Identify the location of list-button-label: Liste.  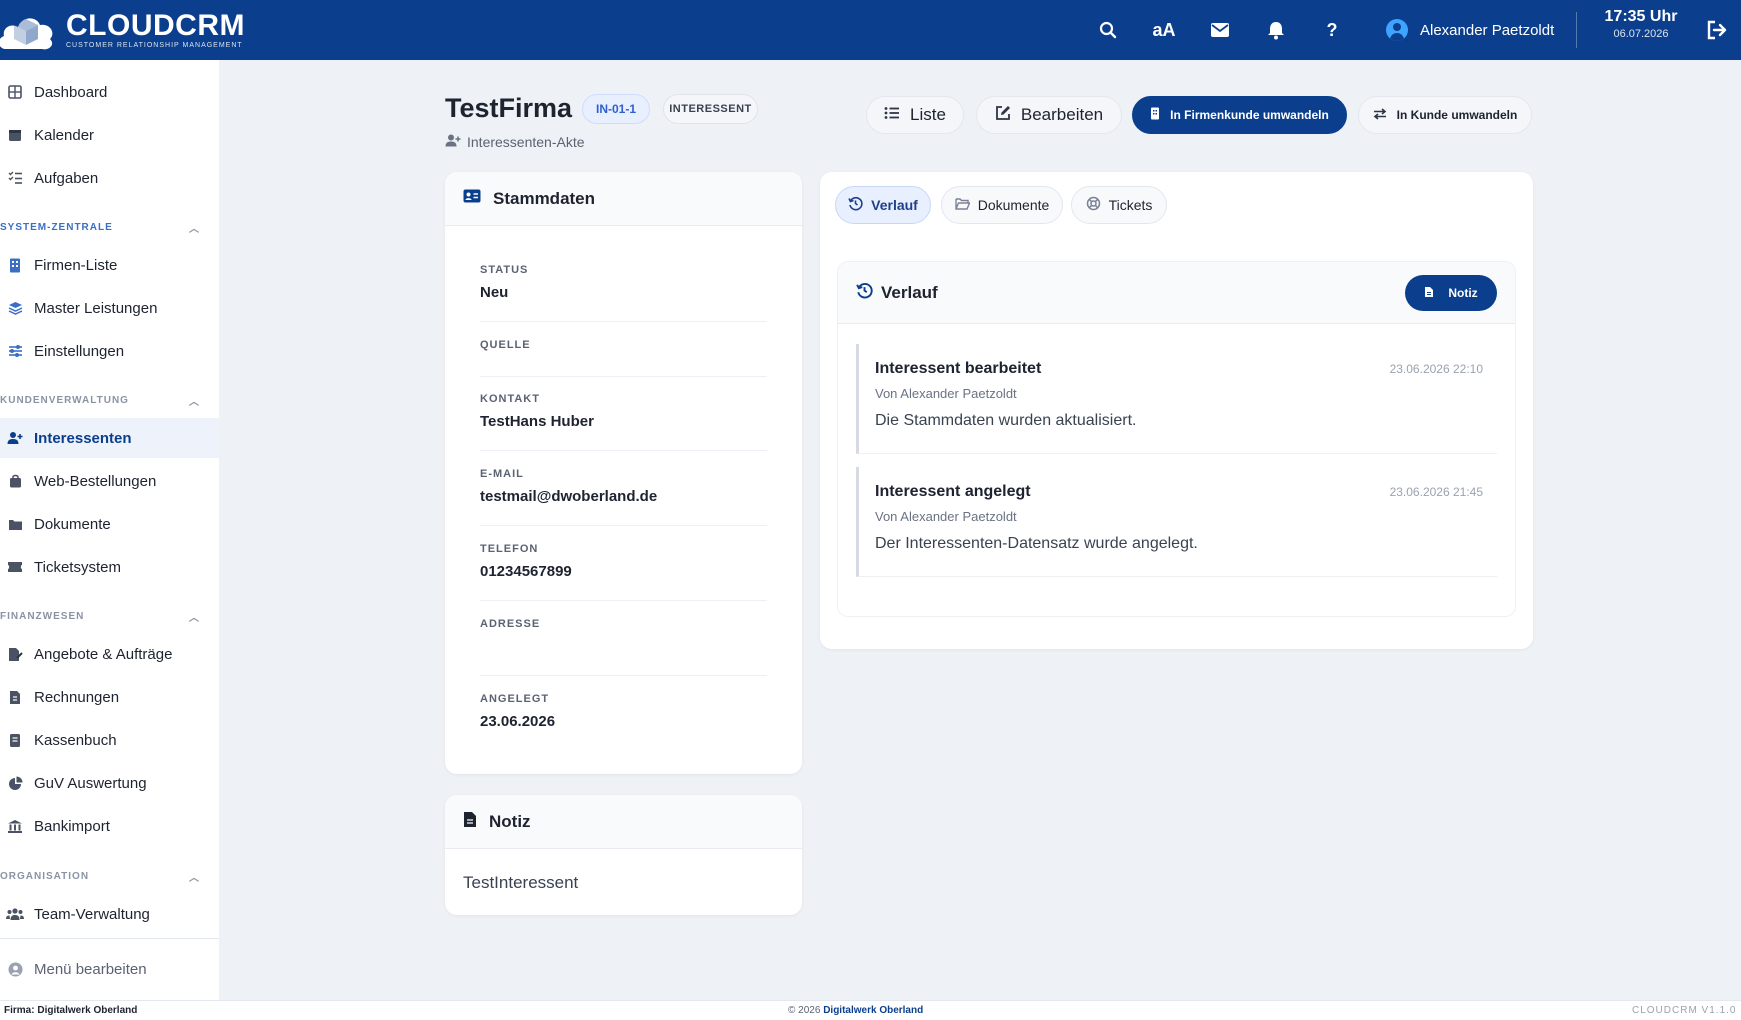
(928, 114).